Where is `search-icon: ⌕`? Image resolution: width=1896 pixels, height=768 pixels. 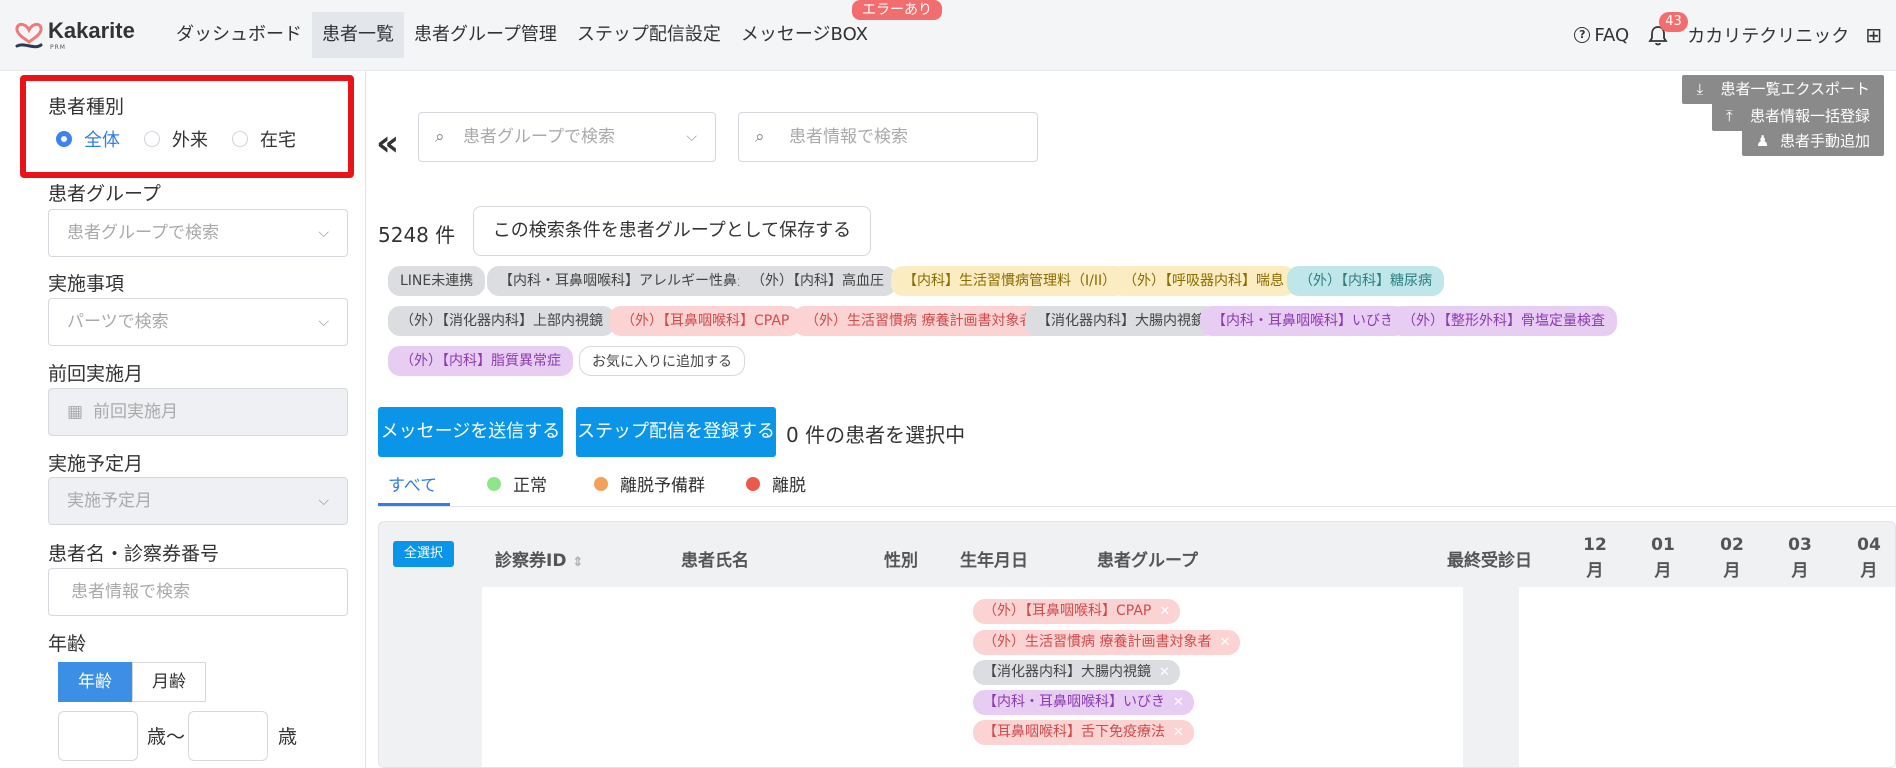 search-icon: ⌕ is located at coordinates (440, 137).